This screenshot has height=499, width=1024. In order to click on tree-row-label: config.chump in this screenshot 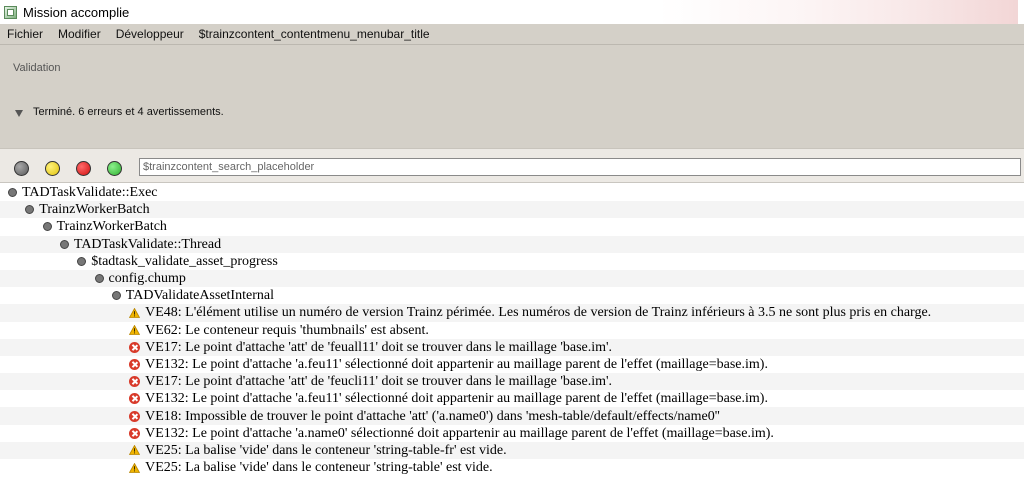, I will do `click(147, 279)`.